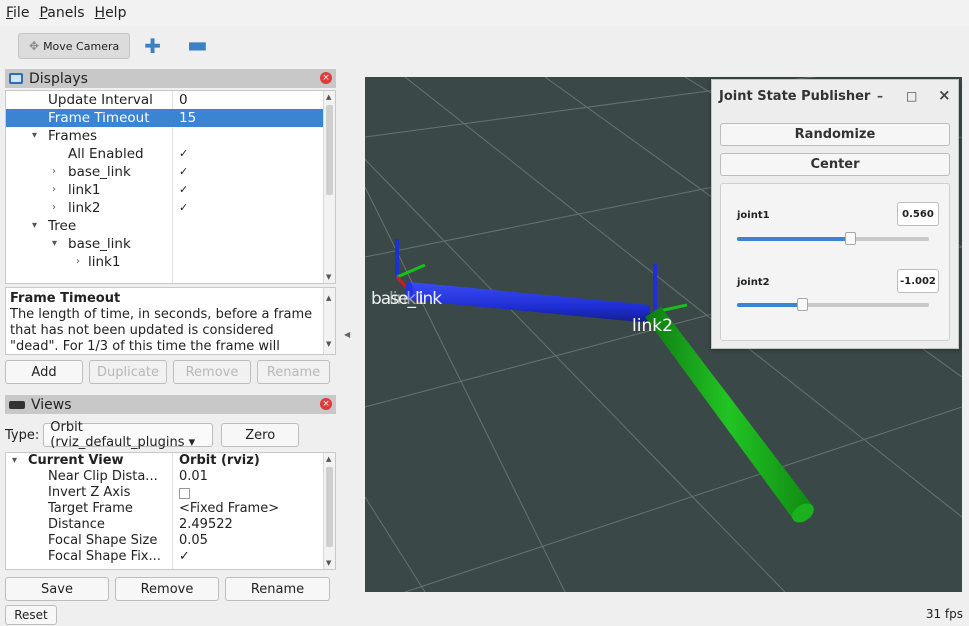 The image size is (969, 626). I want to click on remove-view-button: Remove, so click(167, 589).